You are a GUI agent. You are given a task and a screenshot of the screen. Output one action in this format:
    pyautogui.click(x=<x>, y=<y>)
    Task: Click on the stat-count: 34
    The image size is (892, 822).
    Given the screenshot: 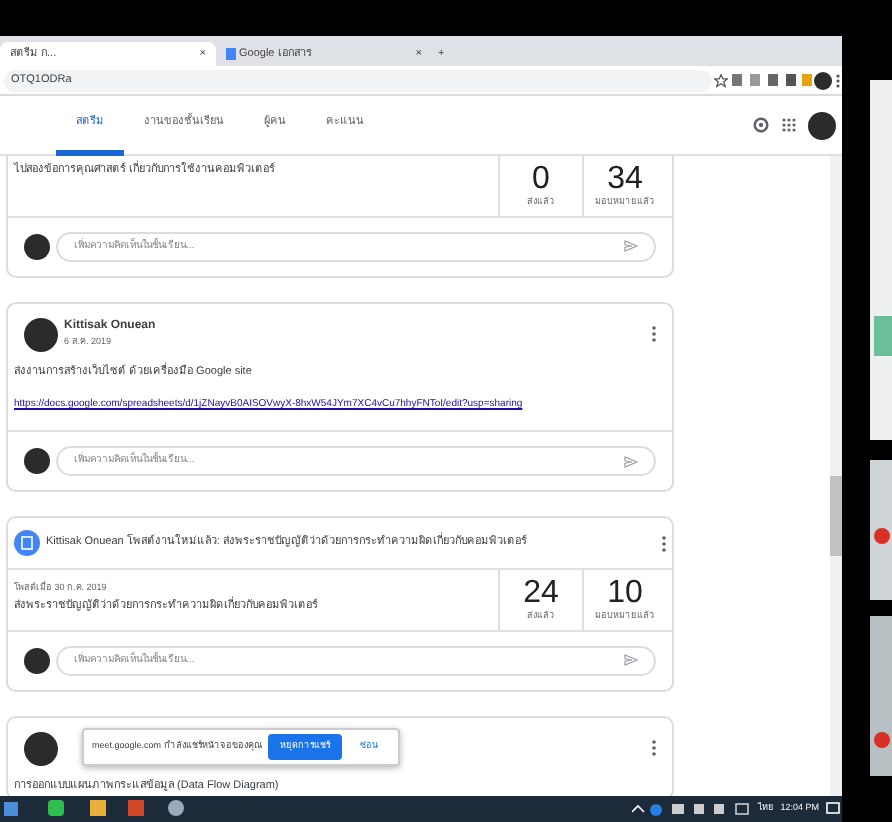 What is the action you would take?
    pyautogui.click(x=625, y=179)
    